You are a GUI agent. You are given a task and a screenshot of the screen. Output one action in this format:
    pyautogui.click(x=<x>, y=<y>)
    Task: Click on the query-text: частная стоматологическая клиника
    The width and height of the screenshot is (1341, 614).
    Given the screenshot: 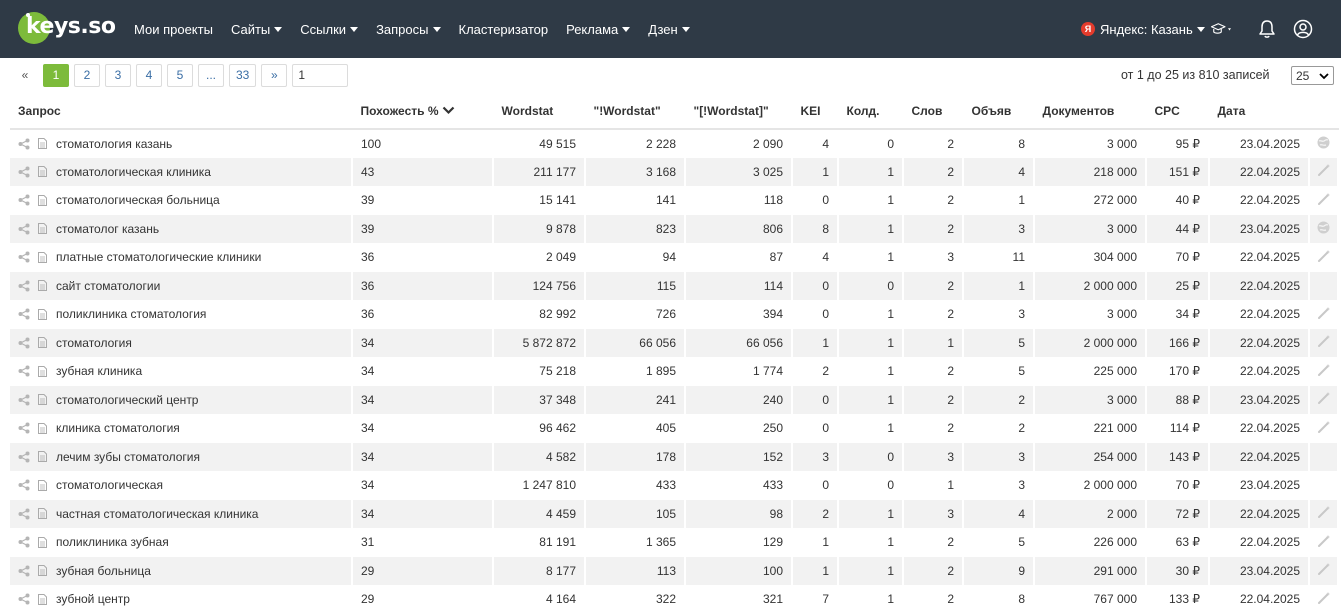 What is the action you would take?
    pyautogui.click(x=157, y=514)
    